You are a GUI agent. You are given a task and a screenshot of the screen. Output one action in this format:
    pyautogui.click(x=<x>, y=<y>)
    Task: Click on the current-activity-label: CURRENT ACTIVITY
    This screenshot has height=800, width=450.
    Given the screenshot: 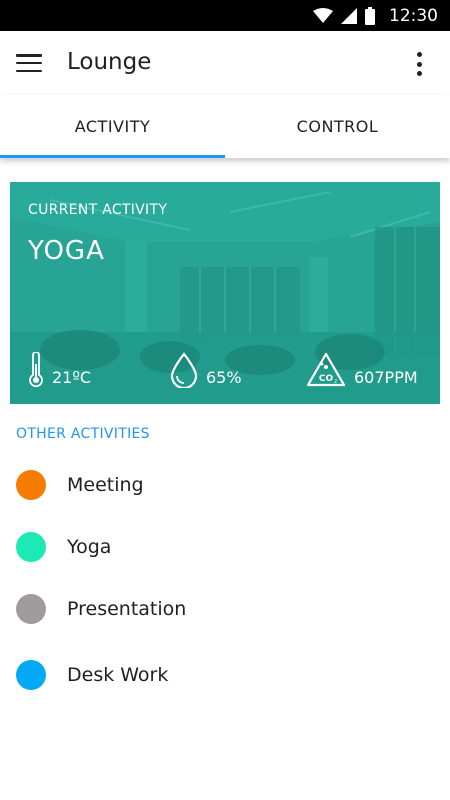 What is the action you would take?
    pyautogui.click(x=98, y=210)
    